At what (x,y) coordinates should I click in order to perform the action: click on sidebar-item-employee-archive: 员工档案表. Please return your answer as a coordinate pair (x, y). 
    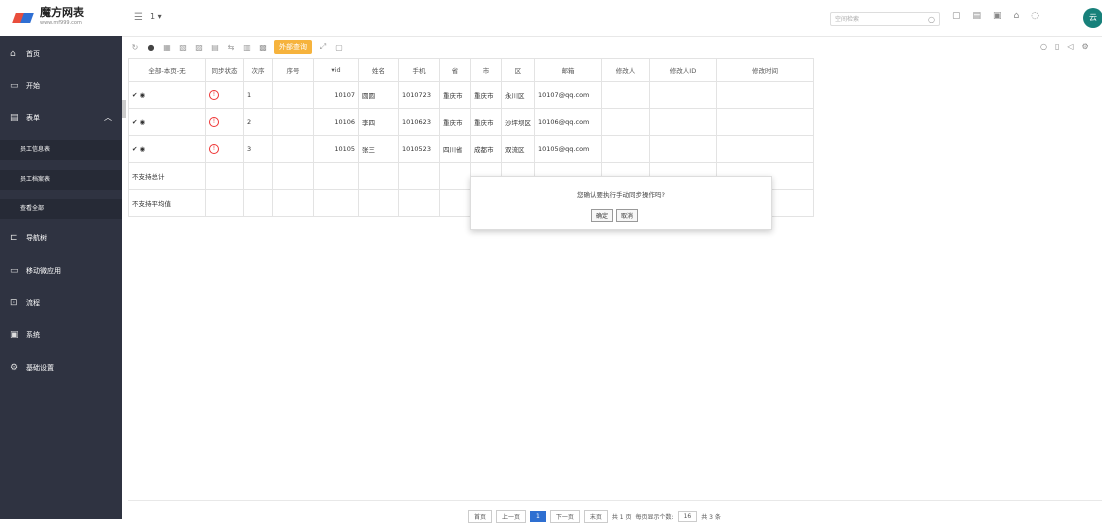
    Looking at the image, I should click on (61, 180).